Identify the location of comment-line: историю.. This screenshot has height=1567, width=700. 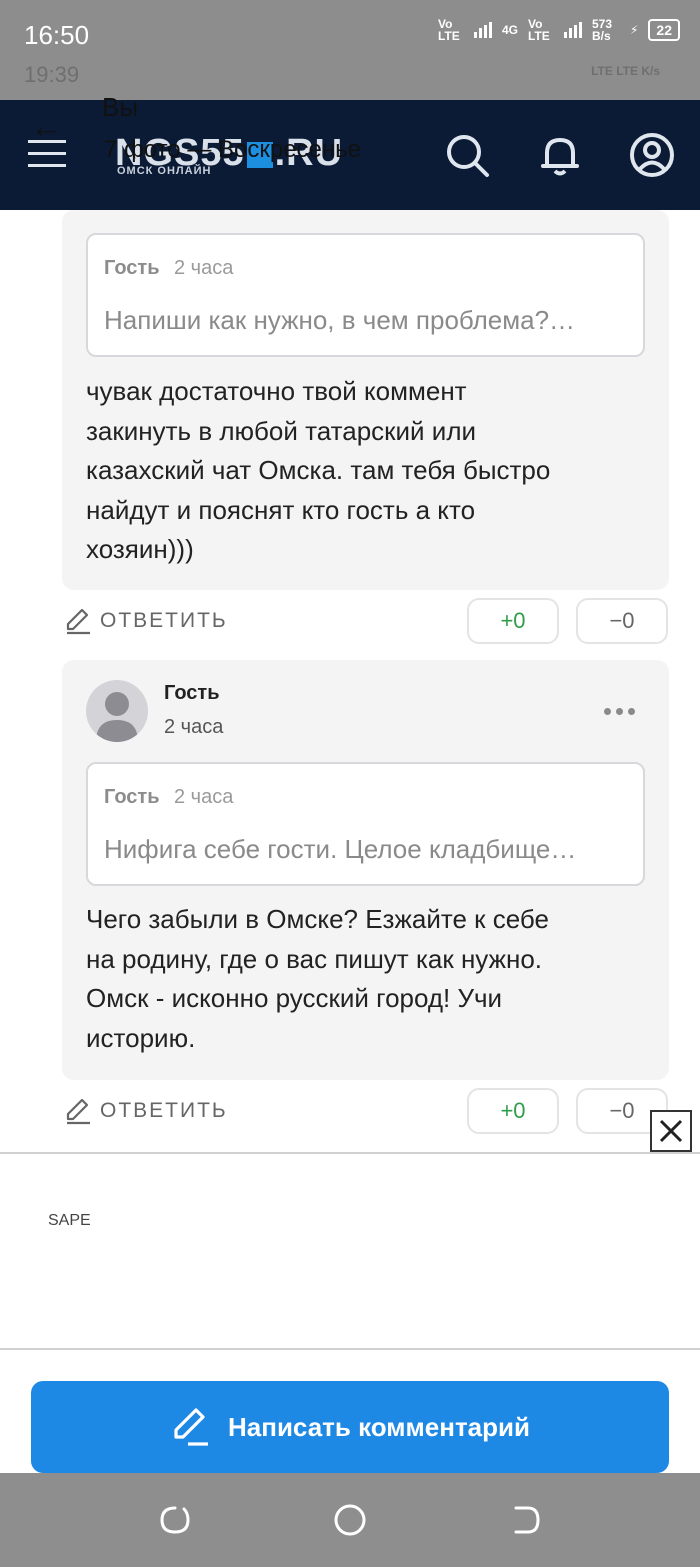
(141, 1037).